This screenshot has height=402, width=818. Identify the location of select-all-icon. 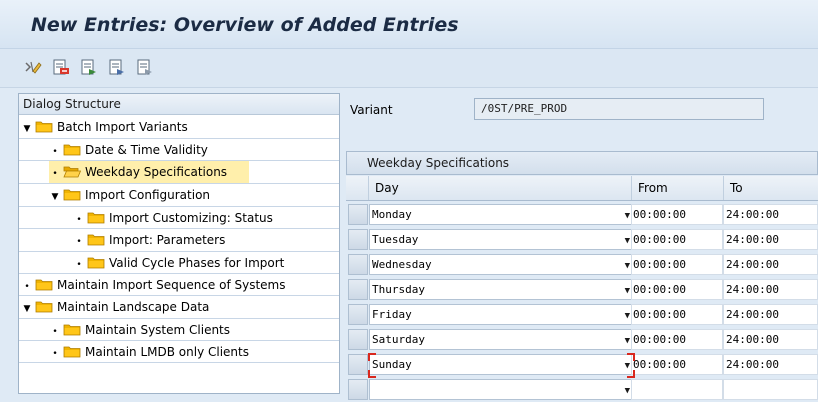
(89, 67).